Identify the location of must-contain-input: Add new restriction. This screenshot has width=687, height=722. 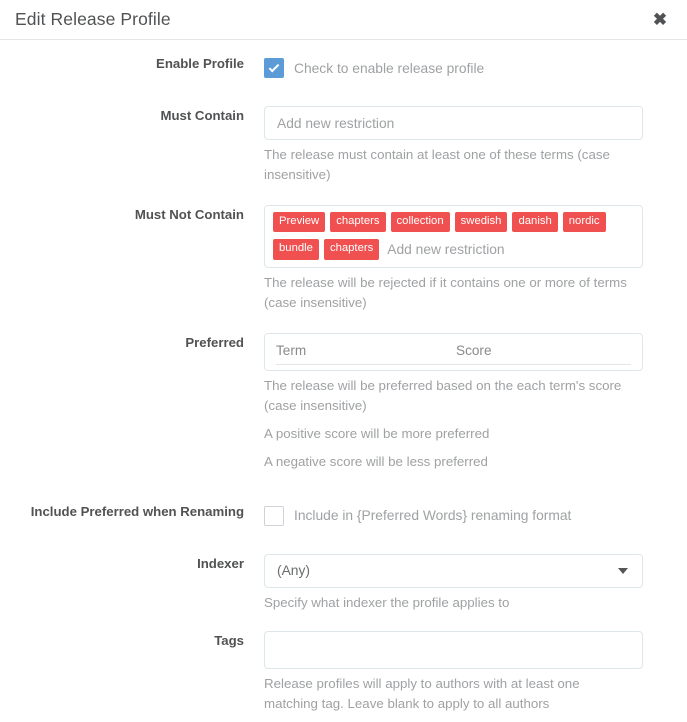
(453, 123).